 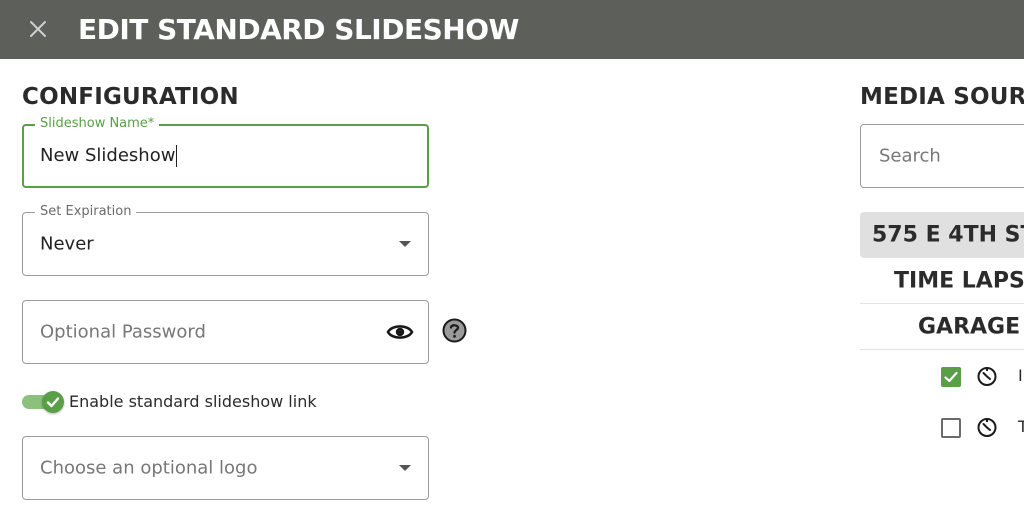 I want to click on enable-link-label: Enable standard slideshow link, so click(x=193, y=401).